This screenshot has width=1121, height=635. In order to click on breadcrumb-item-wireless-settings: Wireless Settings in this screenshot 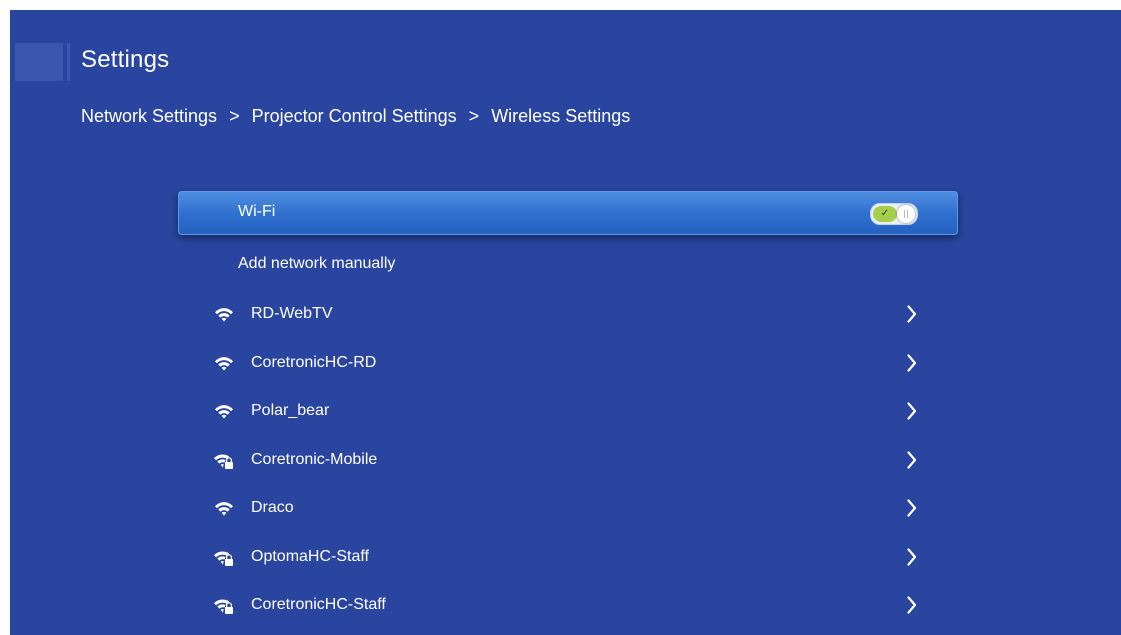, I will do `click(561, 116)`.